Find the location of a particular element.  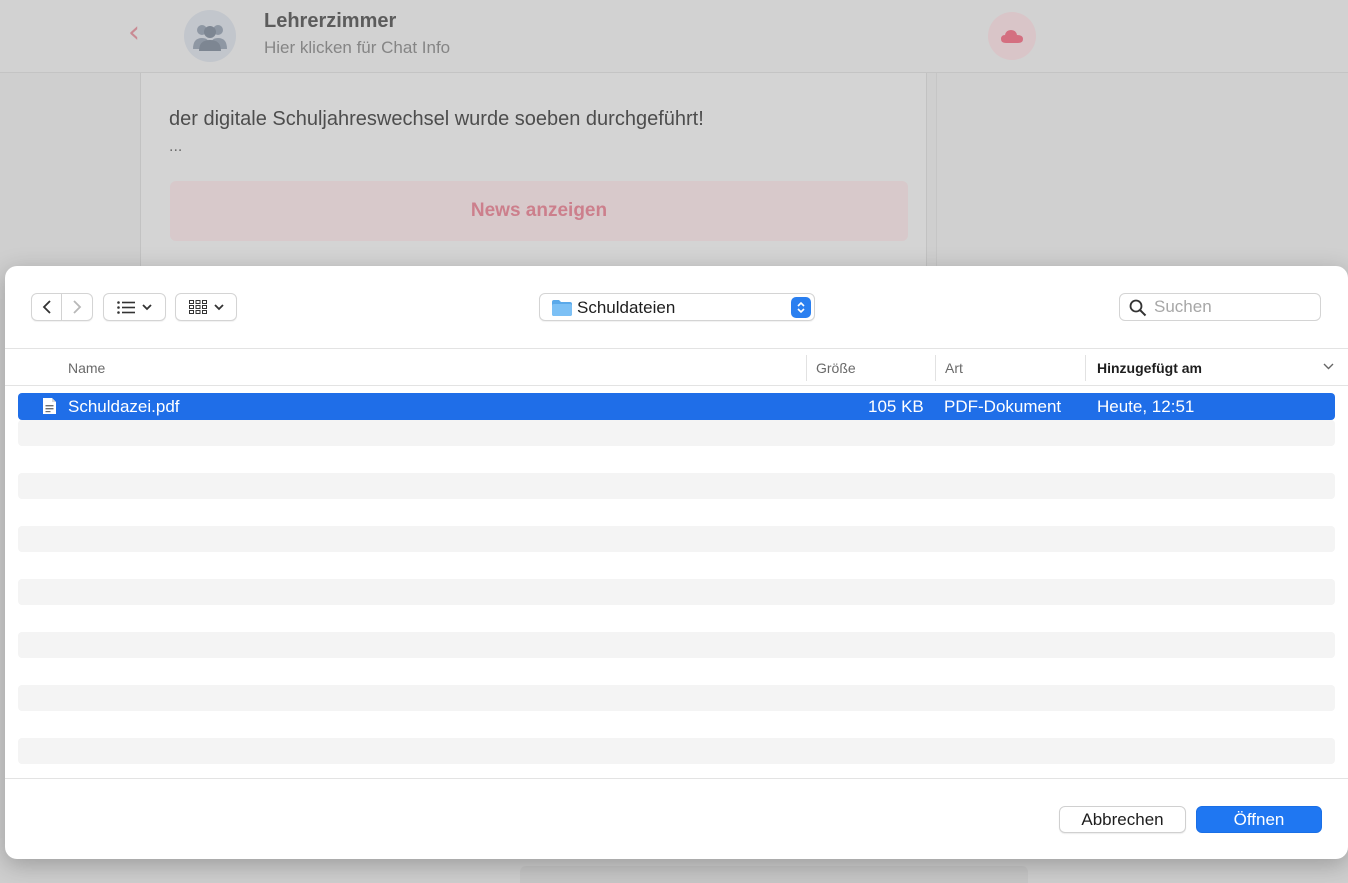

file-kind: PDF-Dokument is located at coordinates (1003, 406).